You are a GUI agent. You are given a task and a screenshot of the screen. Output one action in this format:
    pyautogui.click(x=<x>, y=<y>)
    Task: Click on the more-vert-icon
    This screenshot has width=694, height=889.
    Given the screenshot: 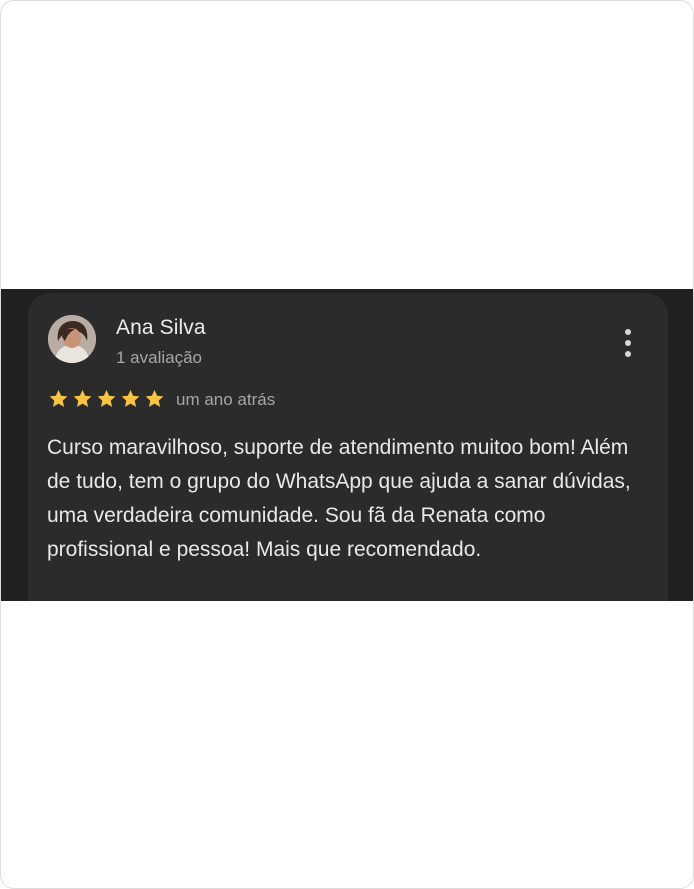 What is the action you would take?
    pyautogui.click(x=628, y=332)
    